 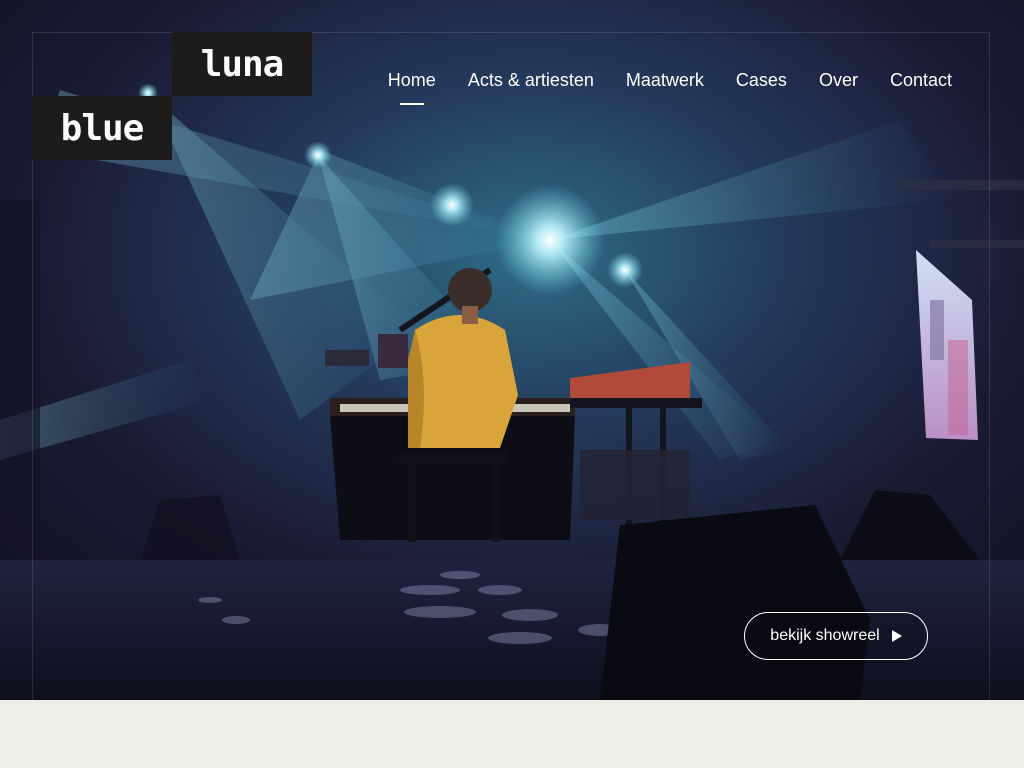 I want to click on nav-contact: Contact, so click(x=921, y=83).